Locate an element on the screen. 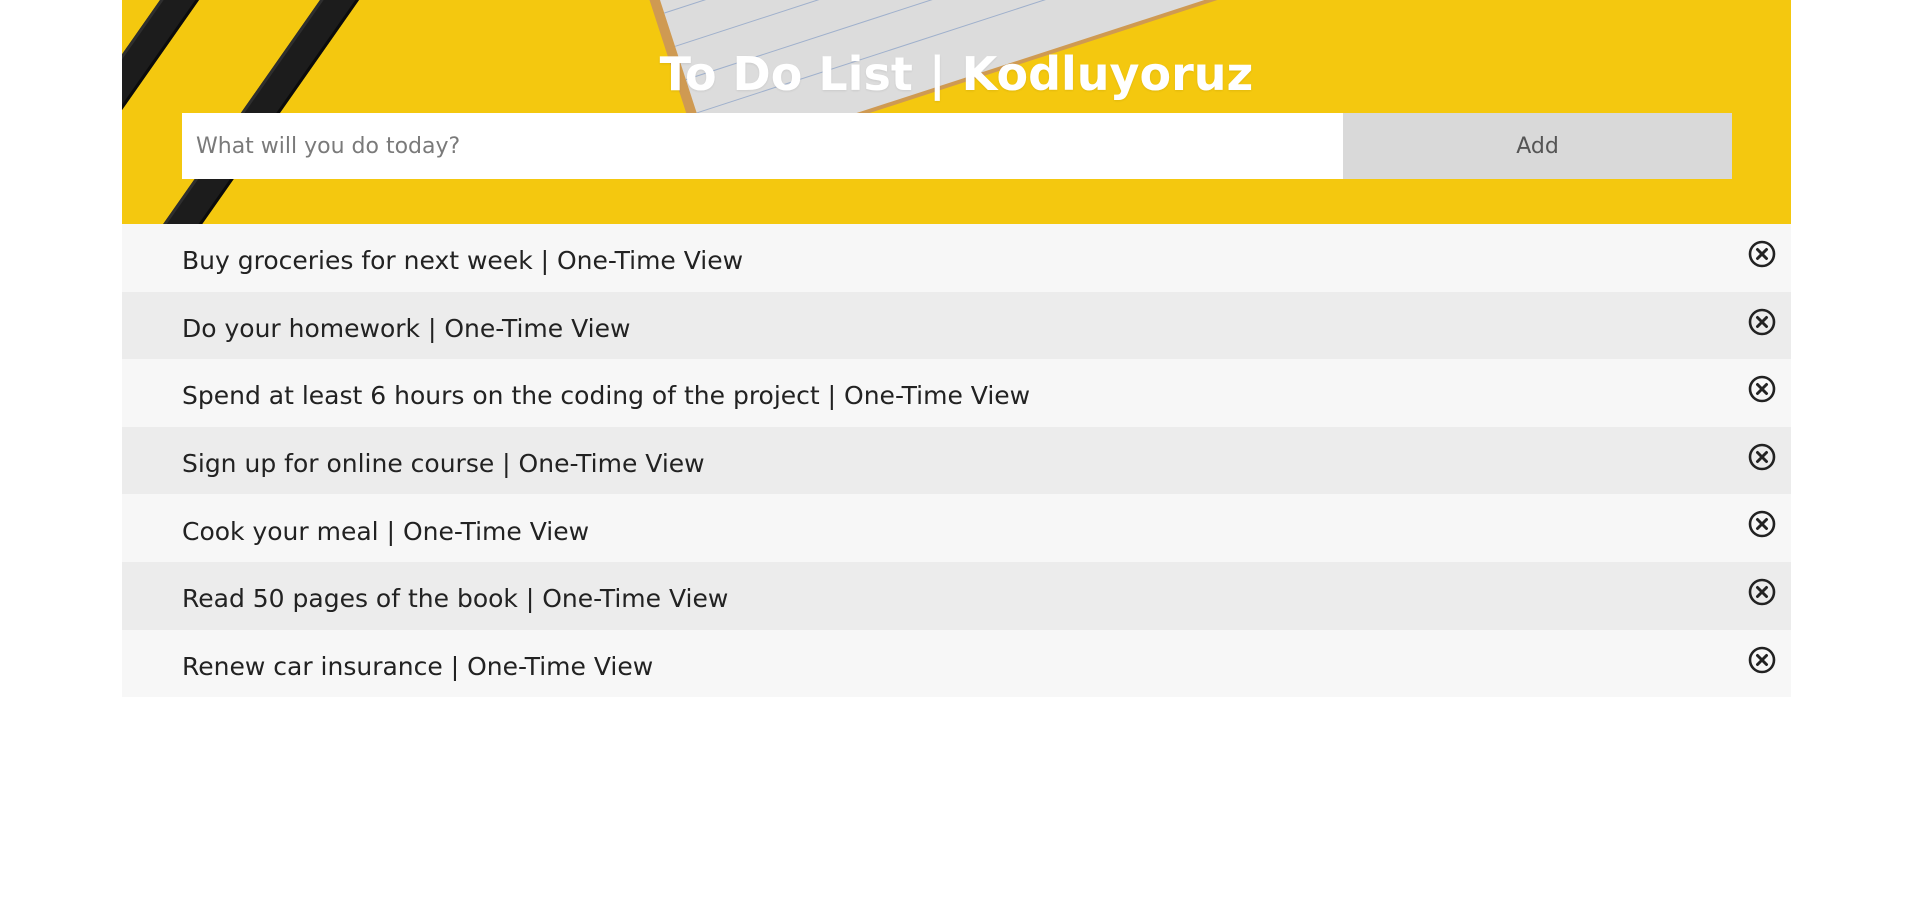 This screenshot has width=1907, height=921. task-text: Cook your meal | One-Time View is located at coordinates (386, 531).